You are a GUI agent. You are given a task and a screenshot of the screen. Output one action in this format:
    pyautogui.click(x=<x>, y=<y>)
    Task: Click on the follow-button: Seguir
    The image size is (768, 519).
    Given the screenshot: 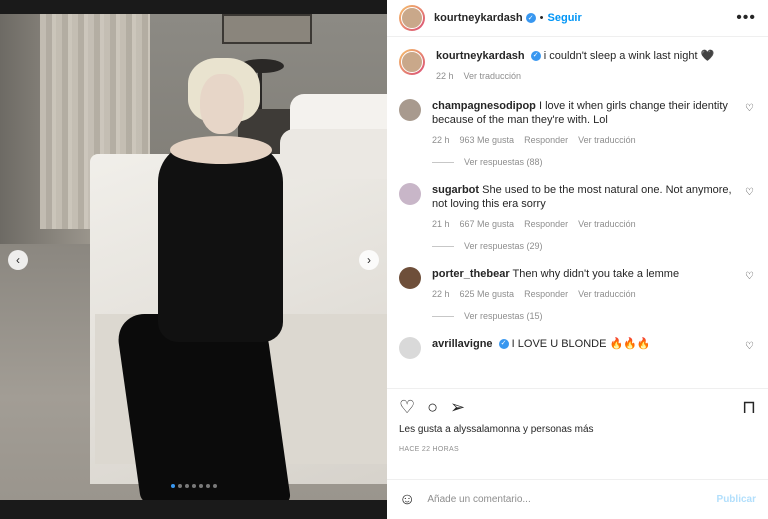 What is the action you would take?
    pyautogui.click(x=565, y=18)
    